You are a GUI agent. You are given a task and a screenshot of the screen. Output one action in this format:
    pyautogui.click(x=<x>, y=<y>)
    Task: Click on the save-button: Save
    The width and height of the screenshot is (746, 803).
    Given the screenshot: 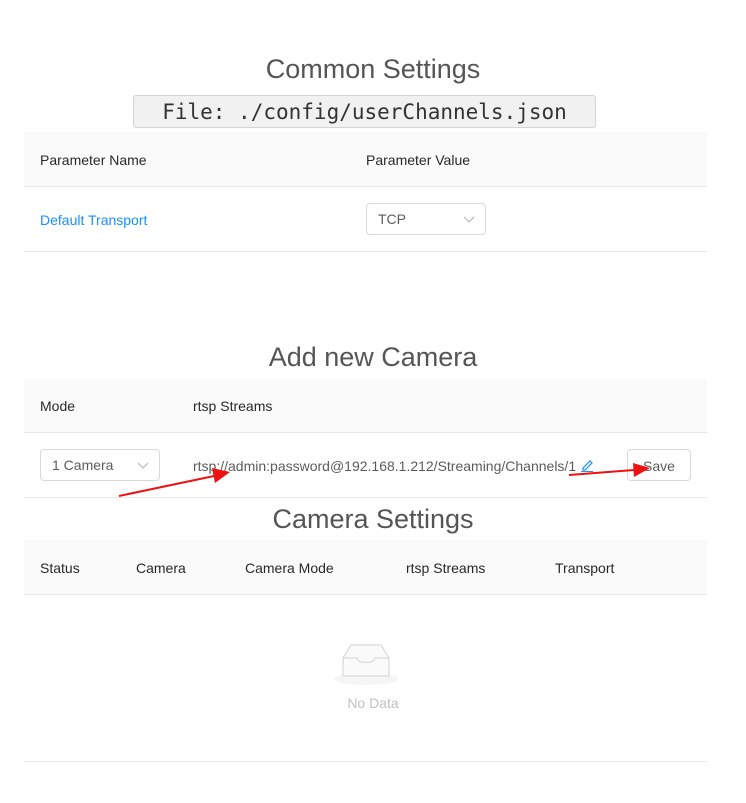 What is the action you would take?
    pyautogui.click(x=659, y=465)
    